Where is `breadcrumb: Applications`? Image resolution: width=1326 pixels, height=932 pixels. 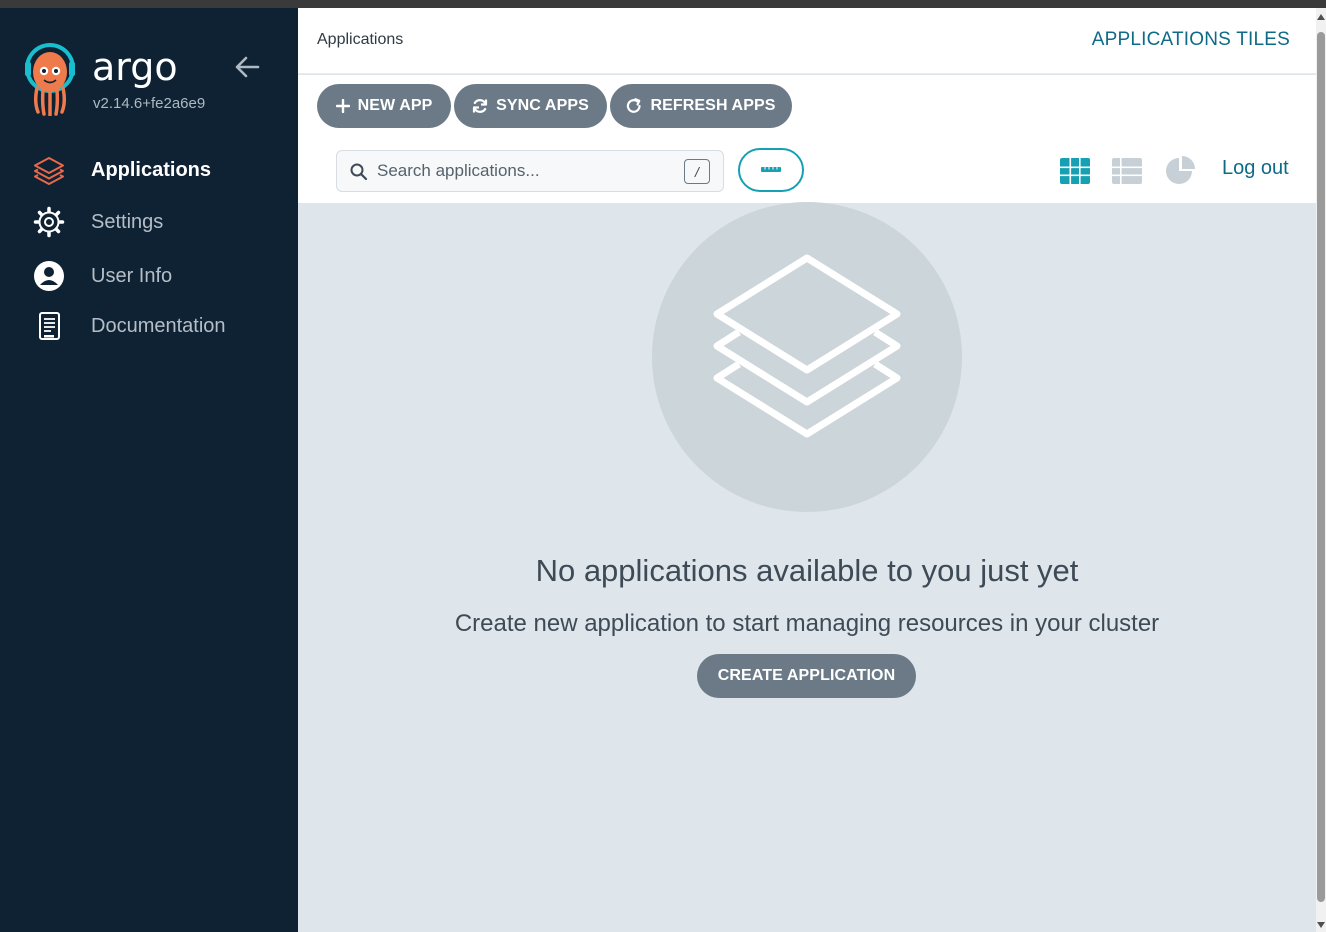
breadcrumb: Applications is located at coordinates (360, 40).